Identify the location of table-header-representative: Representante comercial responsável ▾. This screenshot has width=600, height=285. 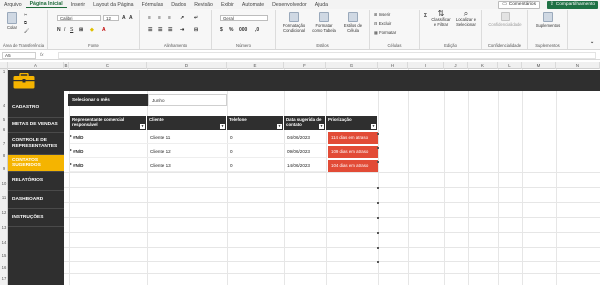
(108, 123).